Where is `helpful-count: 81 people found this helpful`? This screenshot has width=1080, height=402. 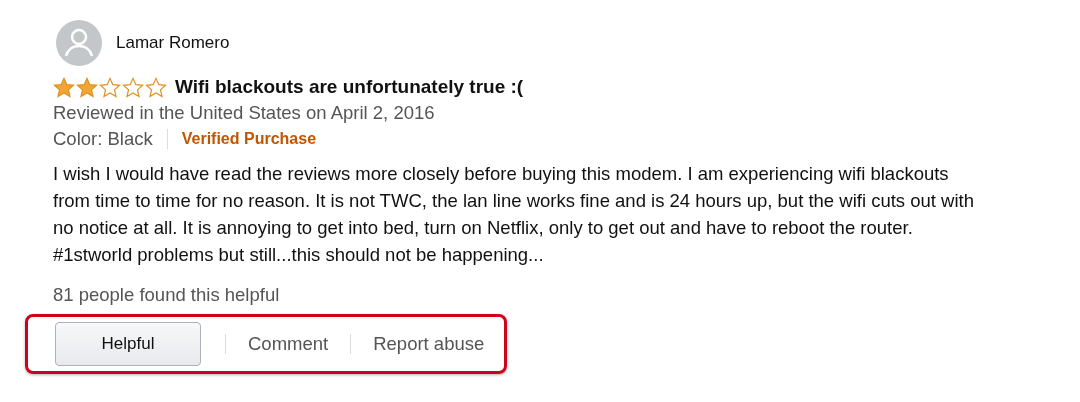 helpful-count: 81 people found this helpful is located at coordinates (167, 295).